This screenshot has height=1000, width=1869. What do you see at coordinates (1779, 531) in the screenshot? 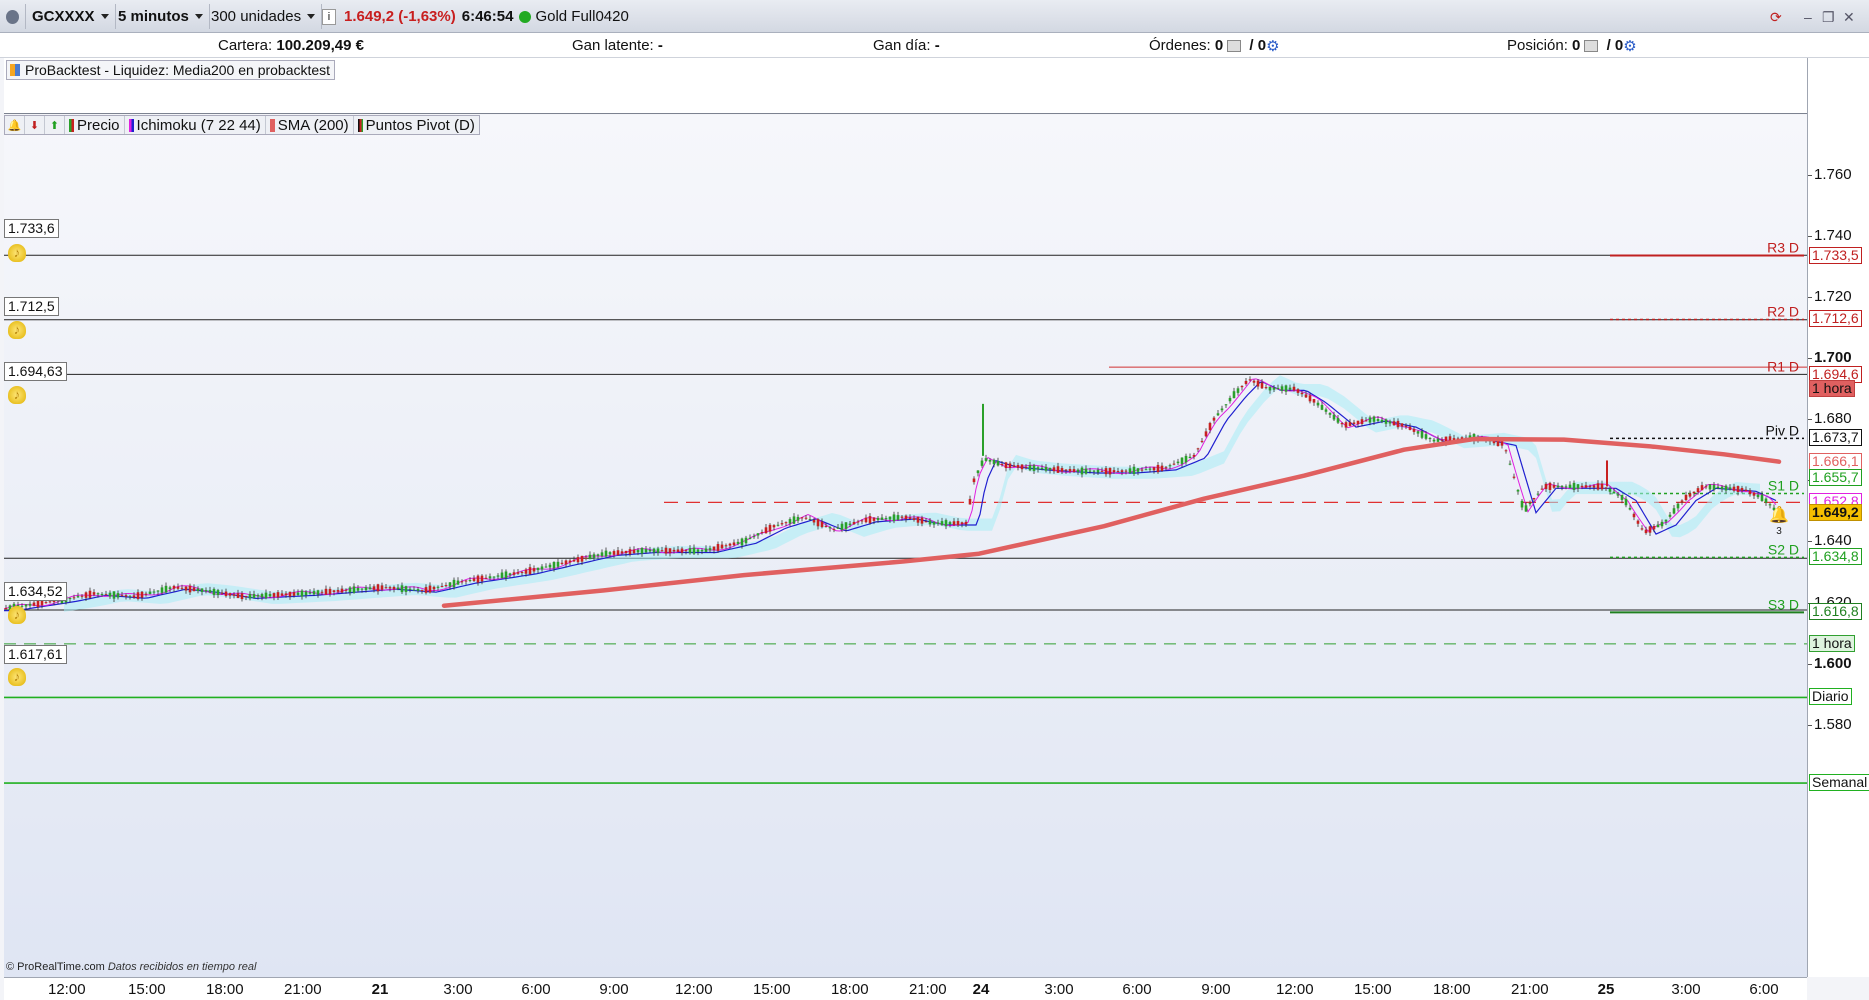
I see `alert-count: 3` at bounding box center [1779, 531].